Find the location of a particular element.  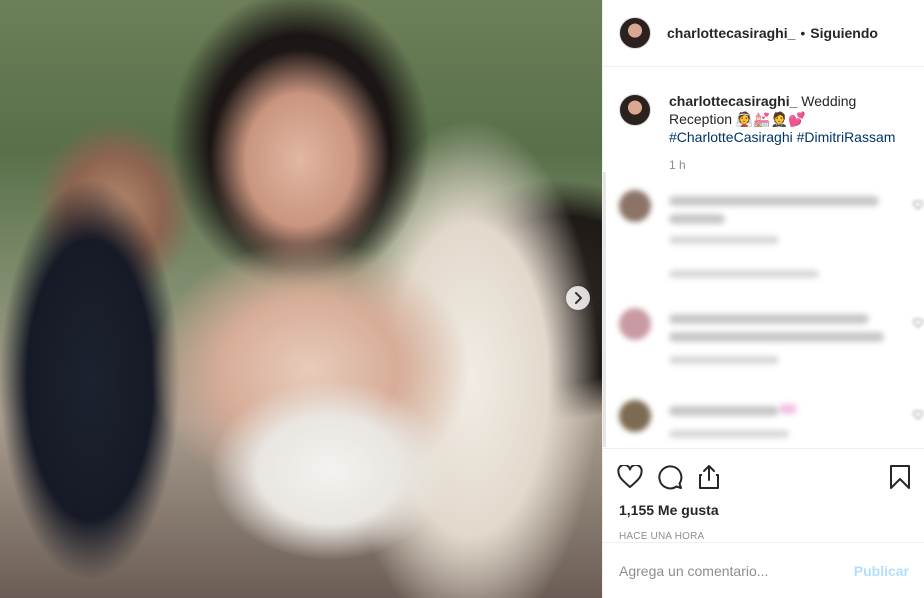

post-actions: 1,155 Me gusta HACE UNA HORA is located at coordinates (763, 495).